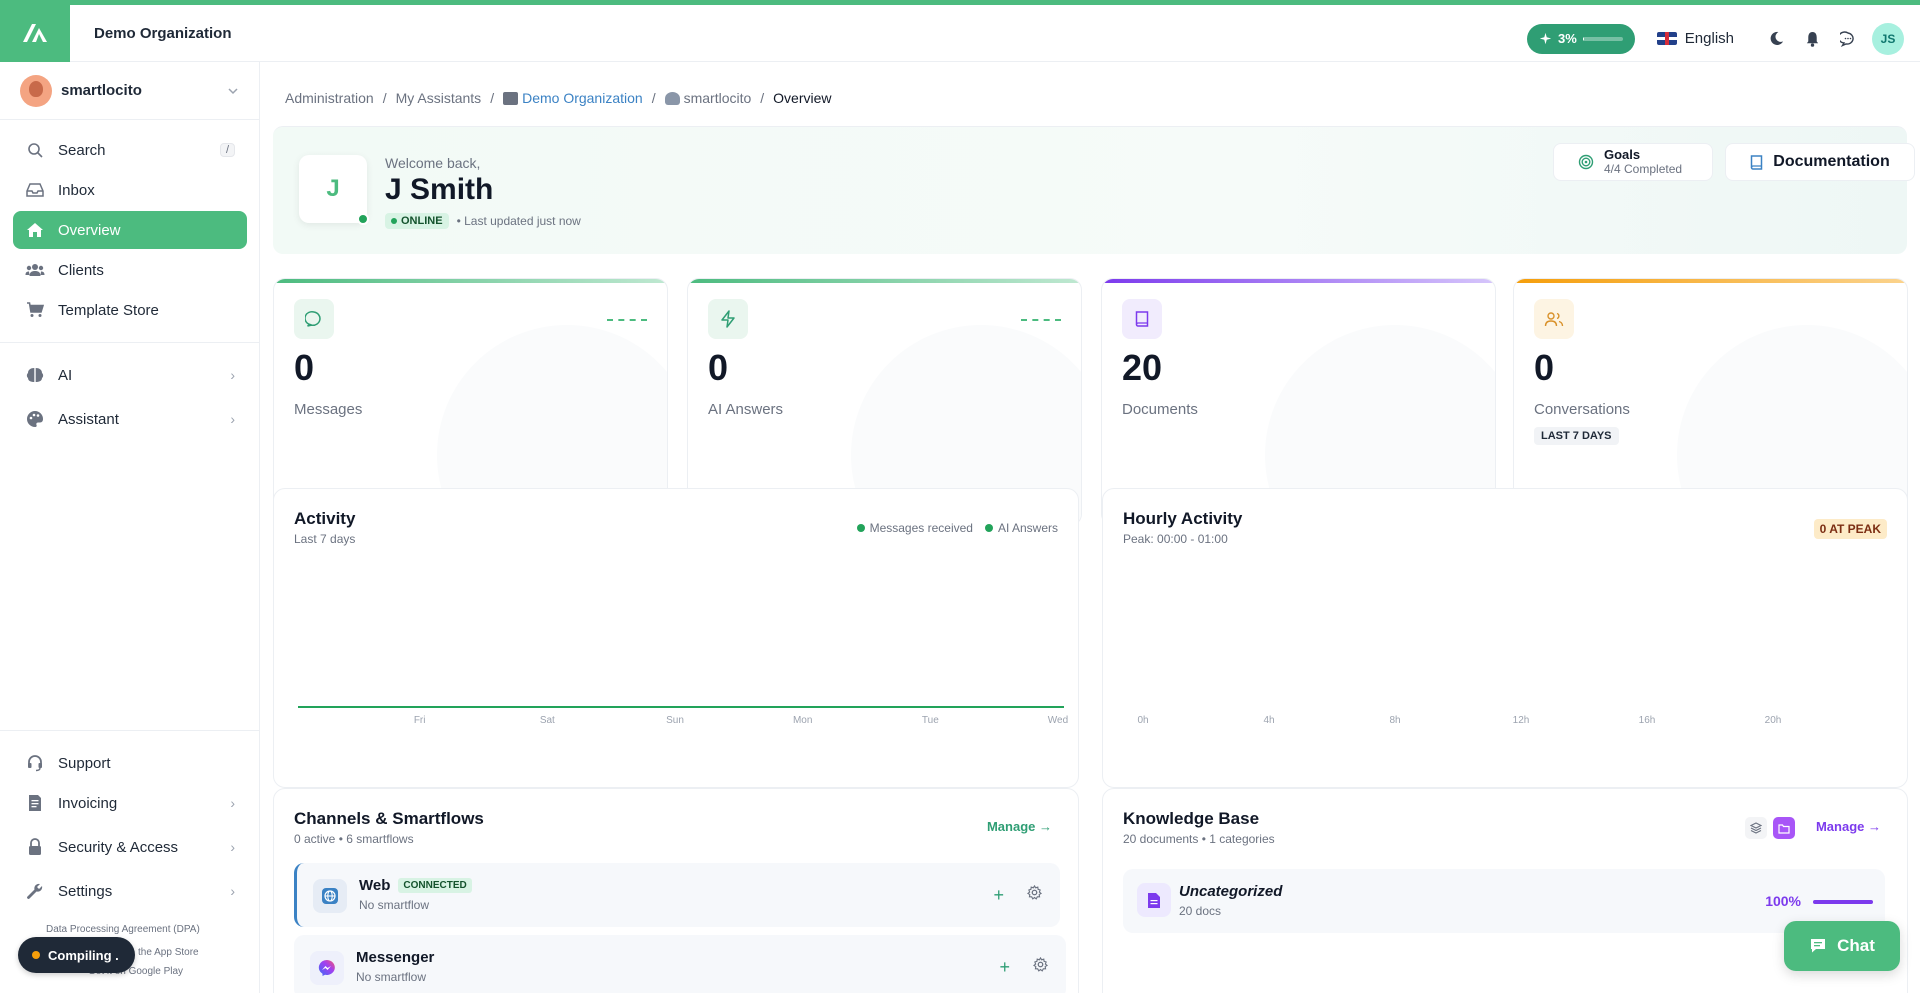 Image resolution: width=1920 pixels, height=993 pixels. I want to click on x-tick-label: 20h, so click(1773, 720).